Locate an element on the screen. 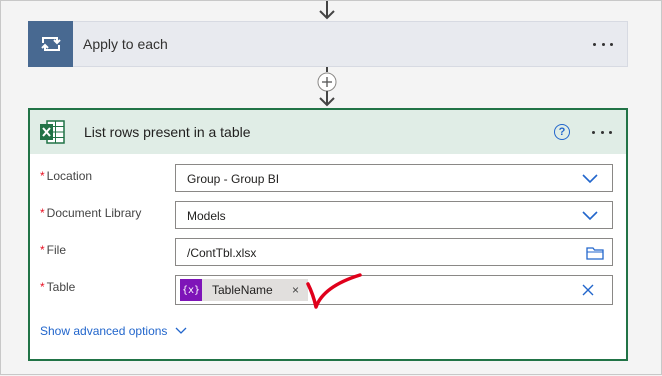  apply-more-options-button is located at coordinates (603, 44).